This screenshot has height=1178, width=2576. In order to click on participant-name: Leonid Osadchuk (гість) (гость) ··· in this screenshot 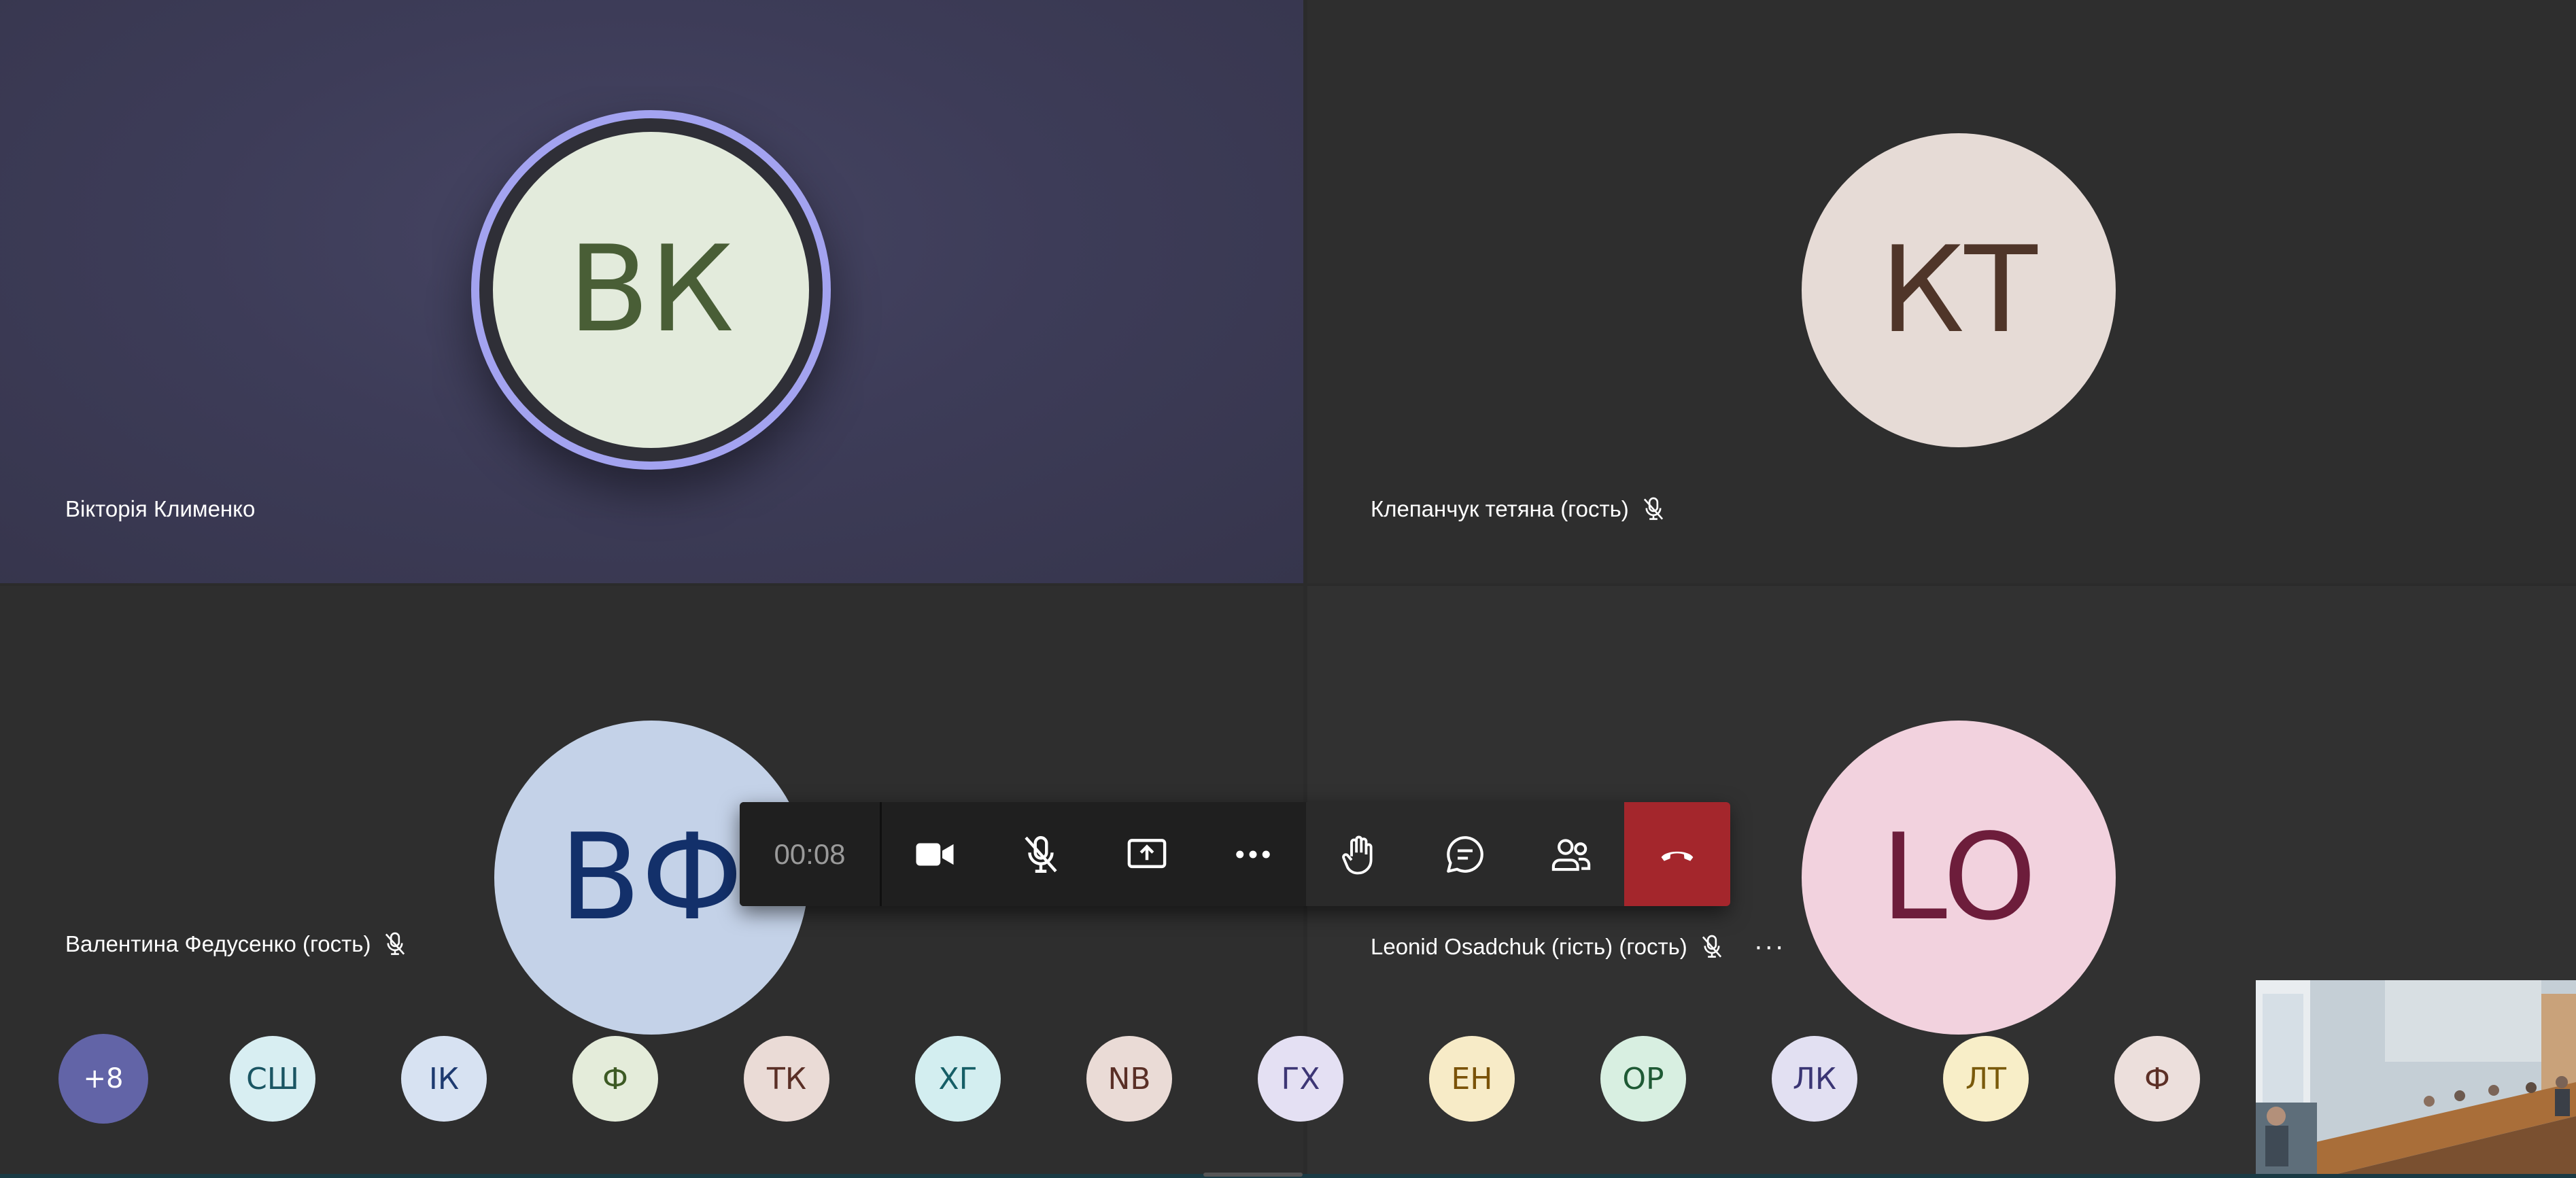, I will do `click(1578, 946)`.